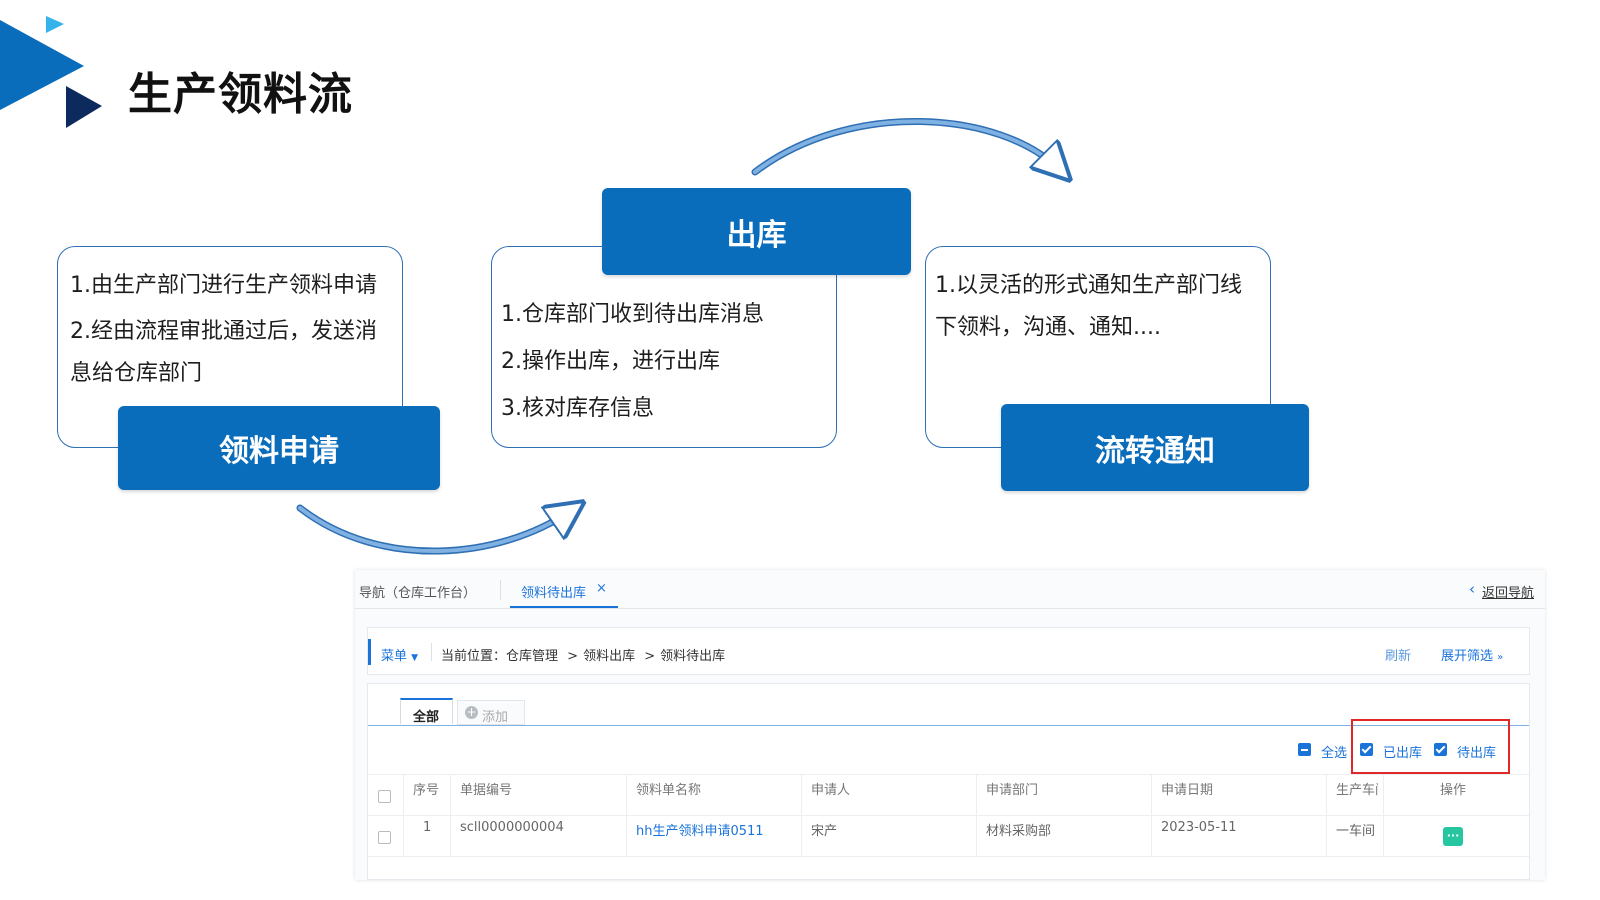  What do you see at coordinates (223, 331) in the screenshot?
I see `step1-line2: 2.经由流程审批通过后，发送消` at bounding box center [223, 331].